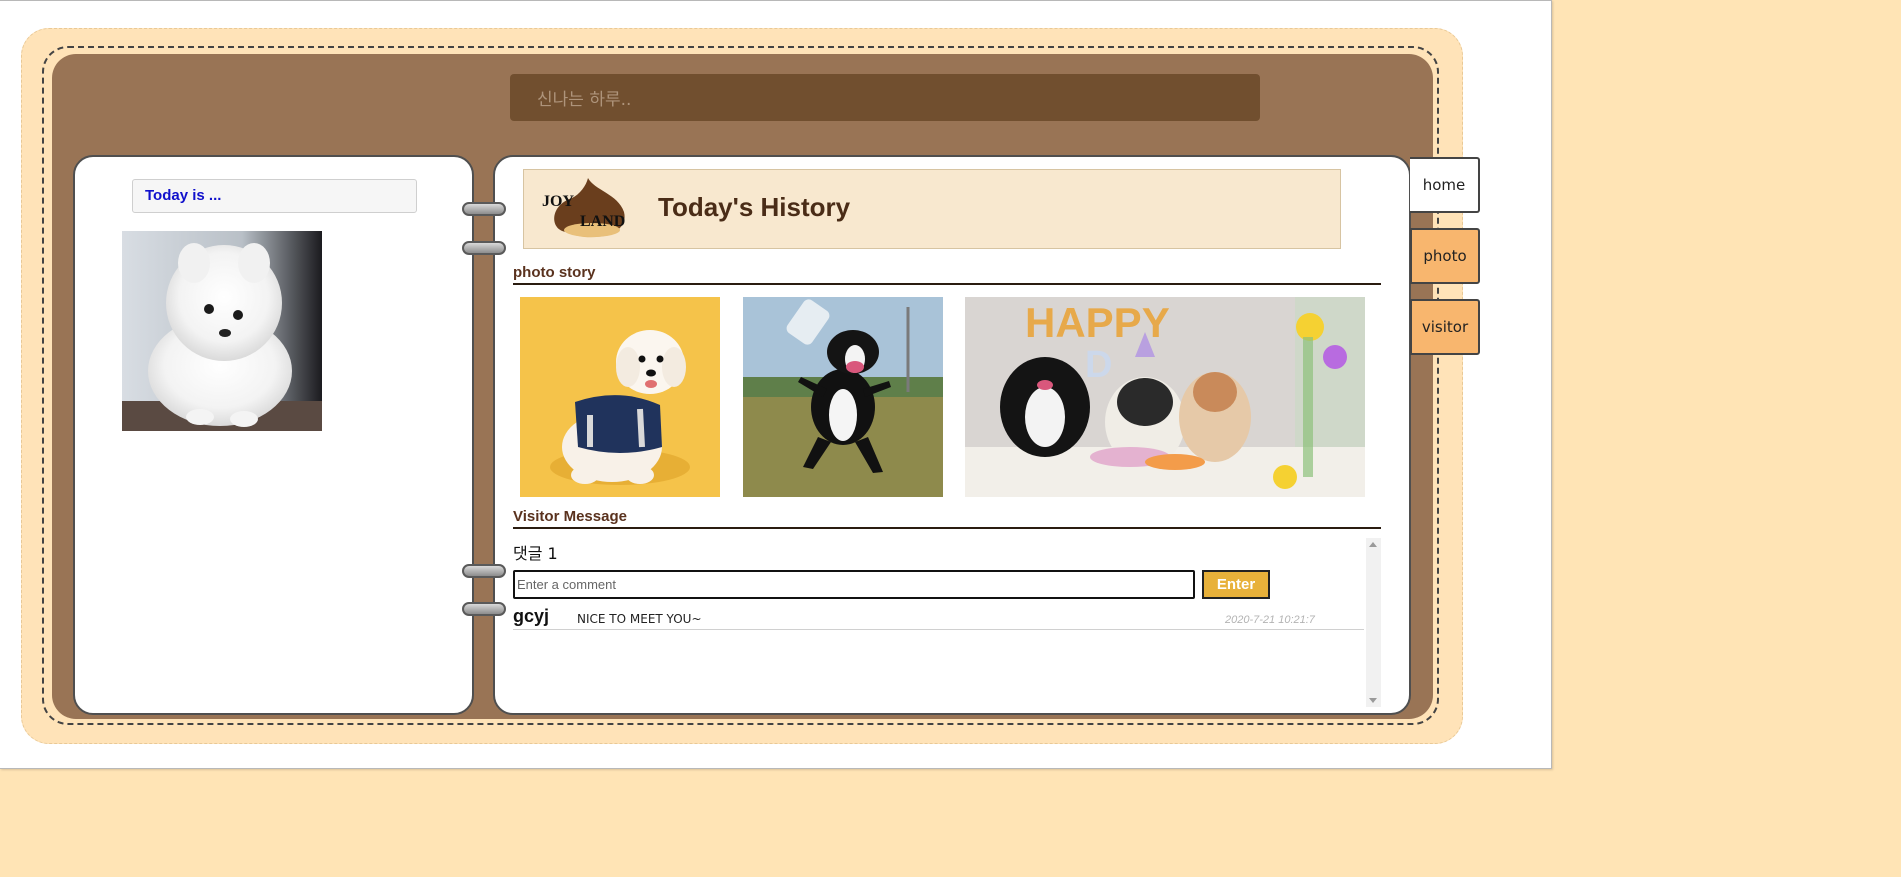 The height and width of the screenshot is (877, 1901). I want to click on tab-photo: photo, so click(1445, 256).